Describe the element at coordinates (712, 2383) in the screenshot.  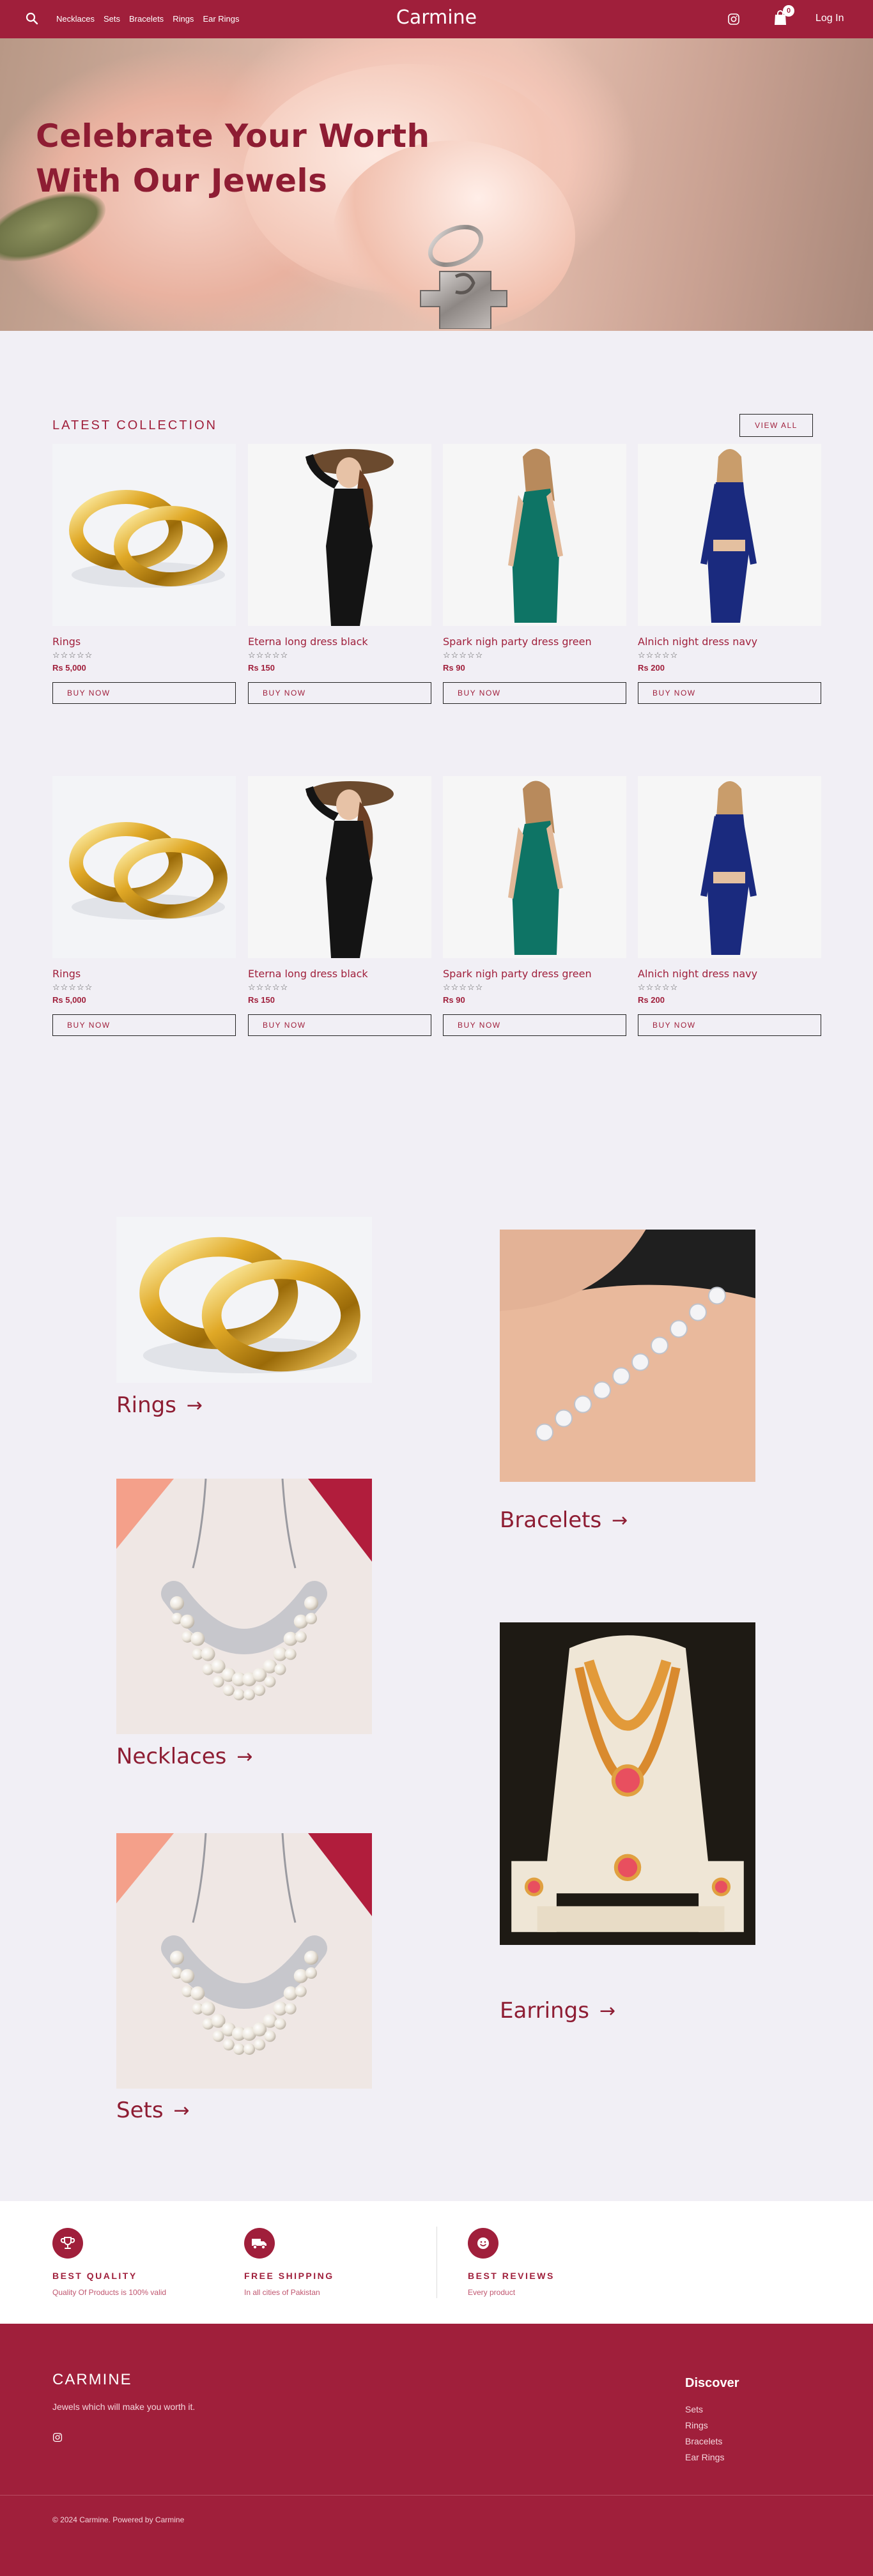
I see `footer-discover-title: Discover` at that location.